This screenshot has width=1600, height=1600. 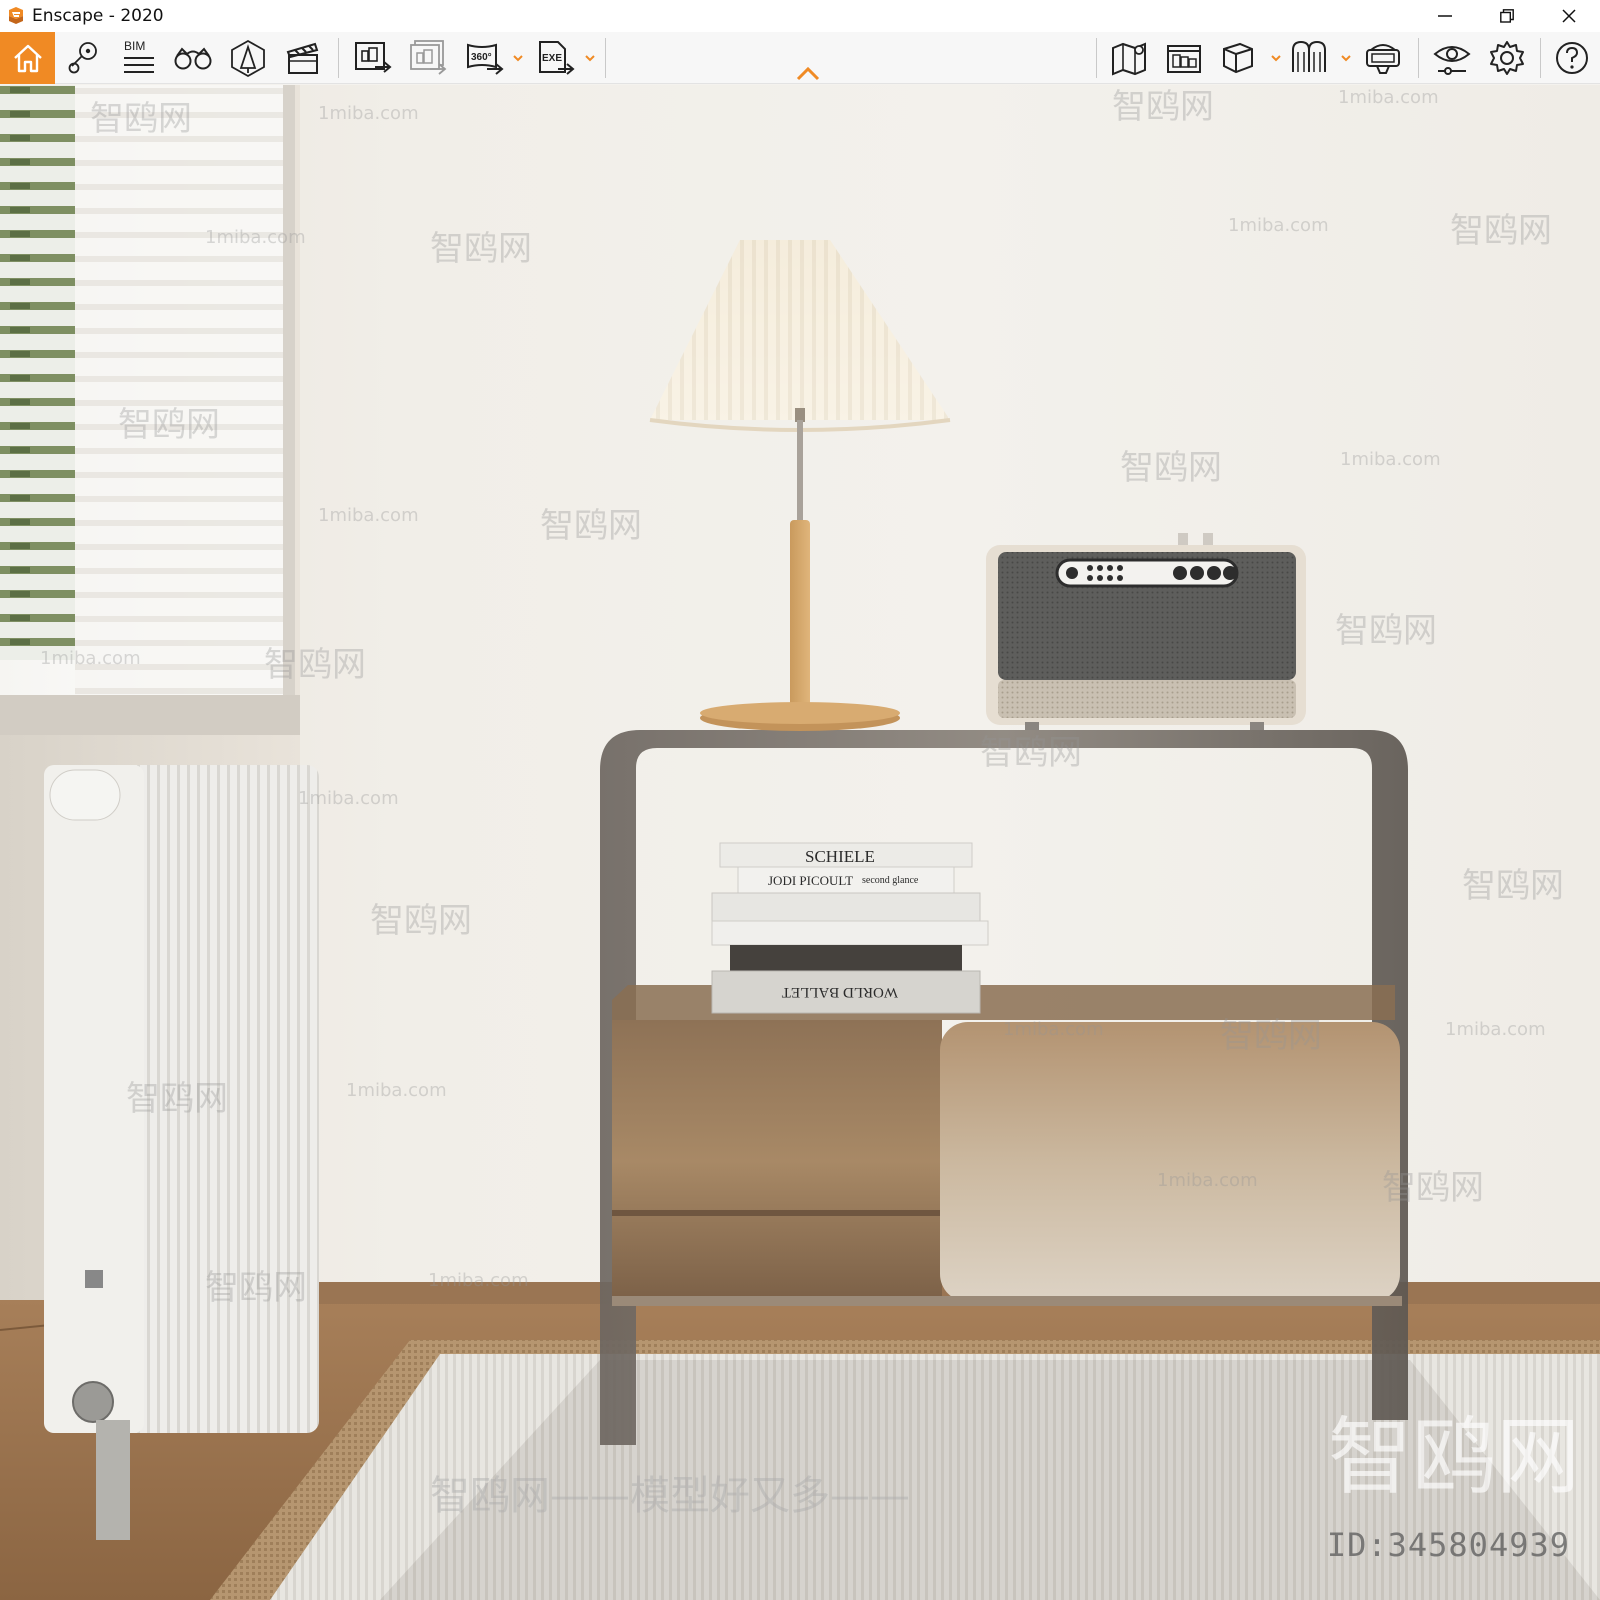 What do you see at coordinates (840, 992) in the screenshot?
I see `book-title-world-ballet: WORLD BALLET` at bounding box center [840, 992].